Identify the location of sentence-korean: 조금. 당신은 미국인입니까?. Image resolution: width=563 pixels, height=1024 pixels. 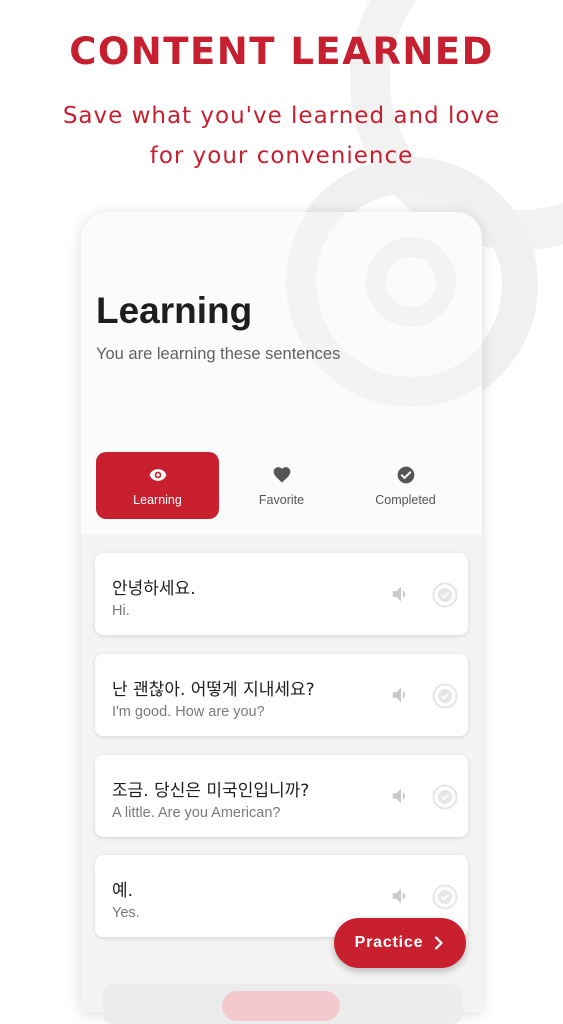
(211, 791).